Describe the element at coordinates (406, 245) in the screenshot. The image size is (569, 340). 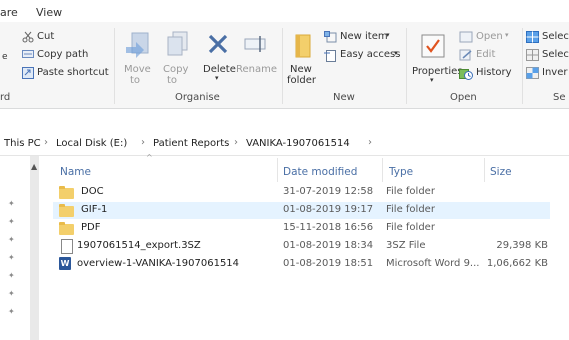
I see `file-type: 3SZ File` at that location.